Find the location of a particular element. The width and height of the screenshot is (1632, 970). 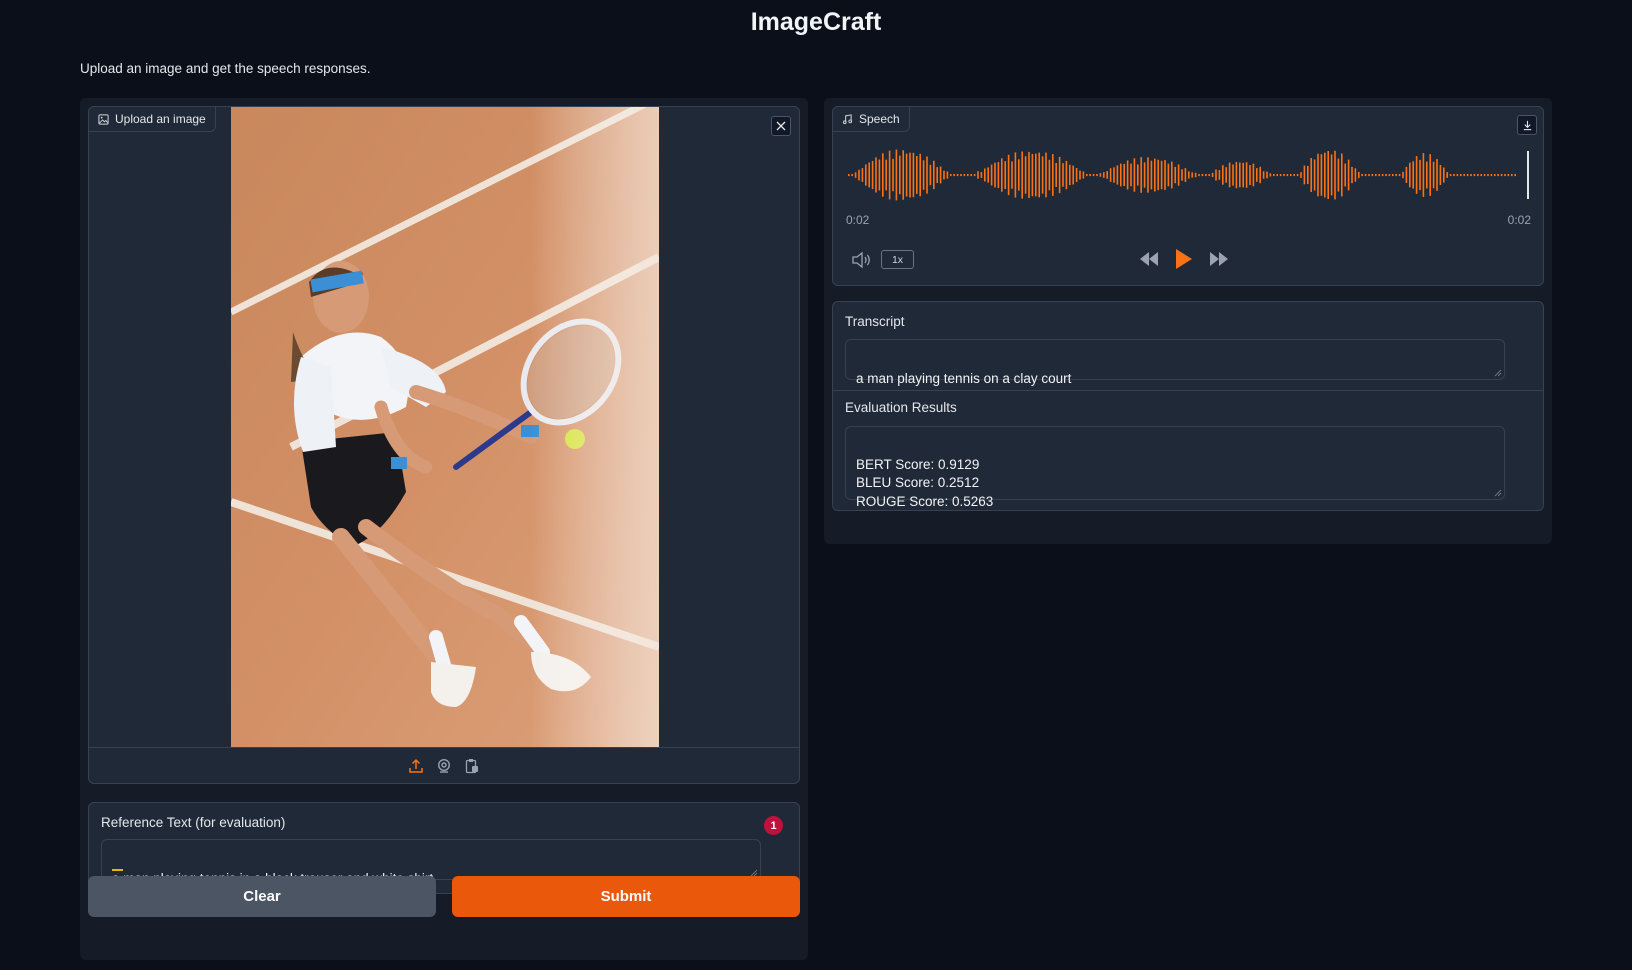

audio-waveform is located at coordinates (1188, 175).